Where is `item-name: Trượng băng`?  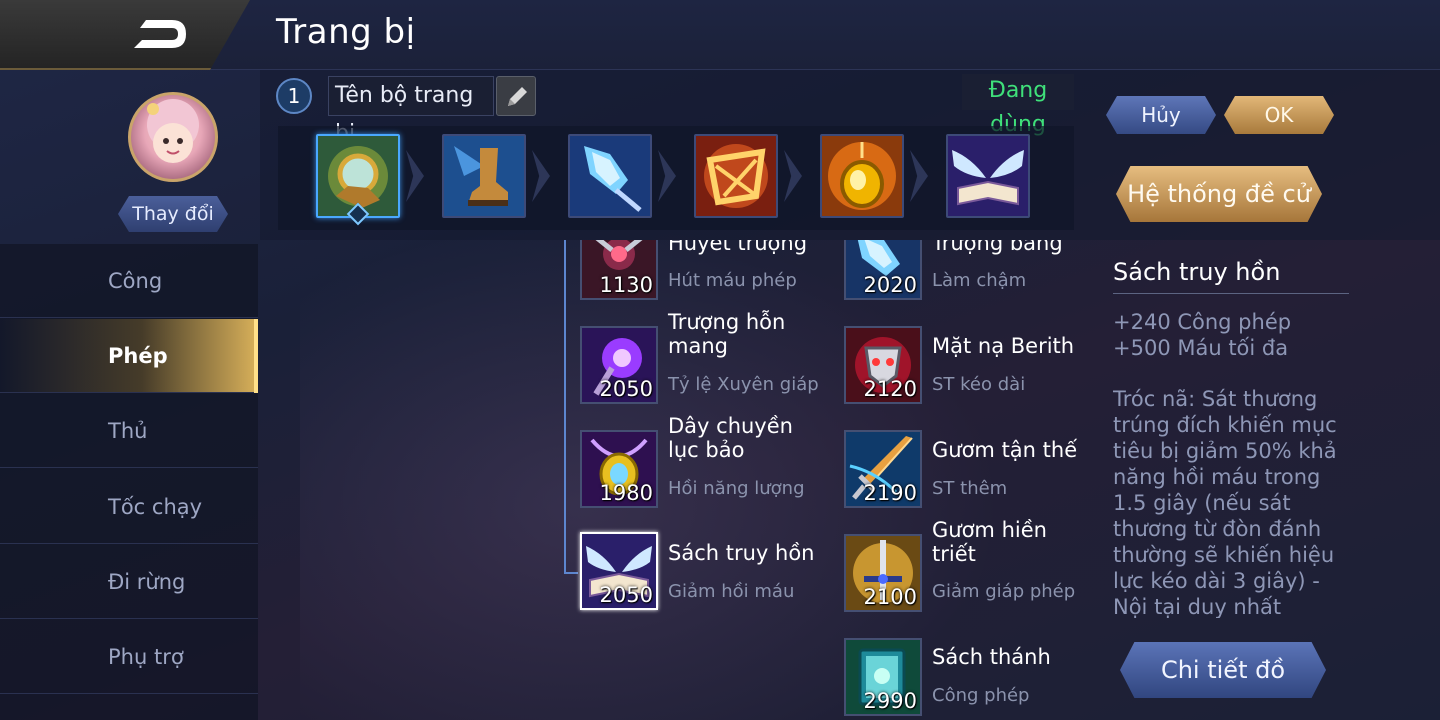 item-name: Trượng băng is located at coordinates (997, 247).